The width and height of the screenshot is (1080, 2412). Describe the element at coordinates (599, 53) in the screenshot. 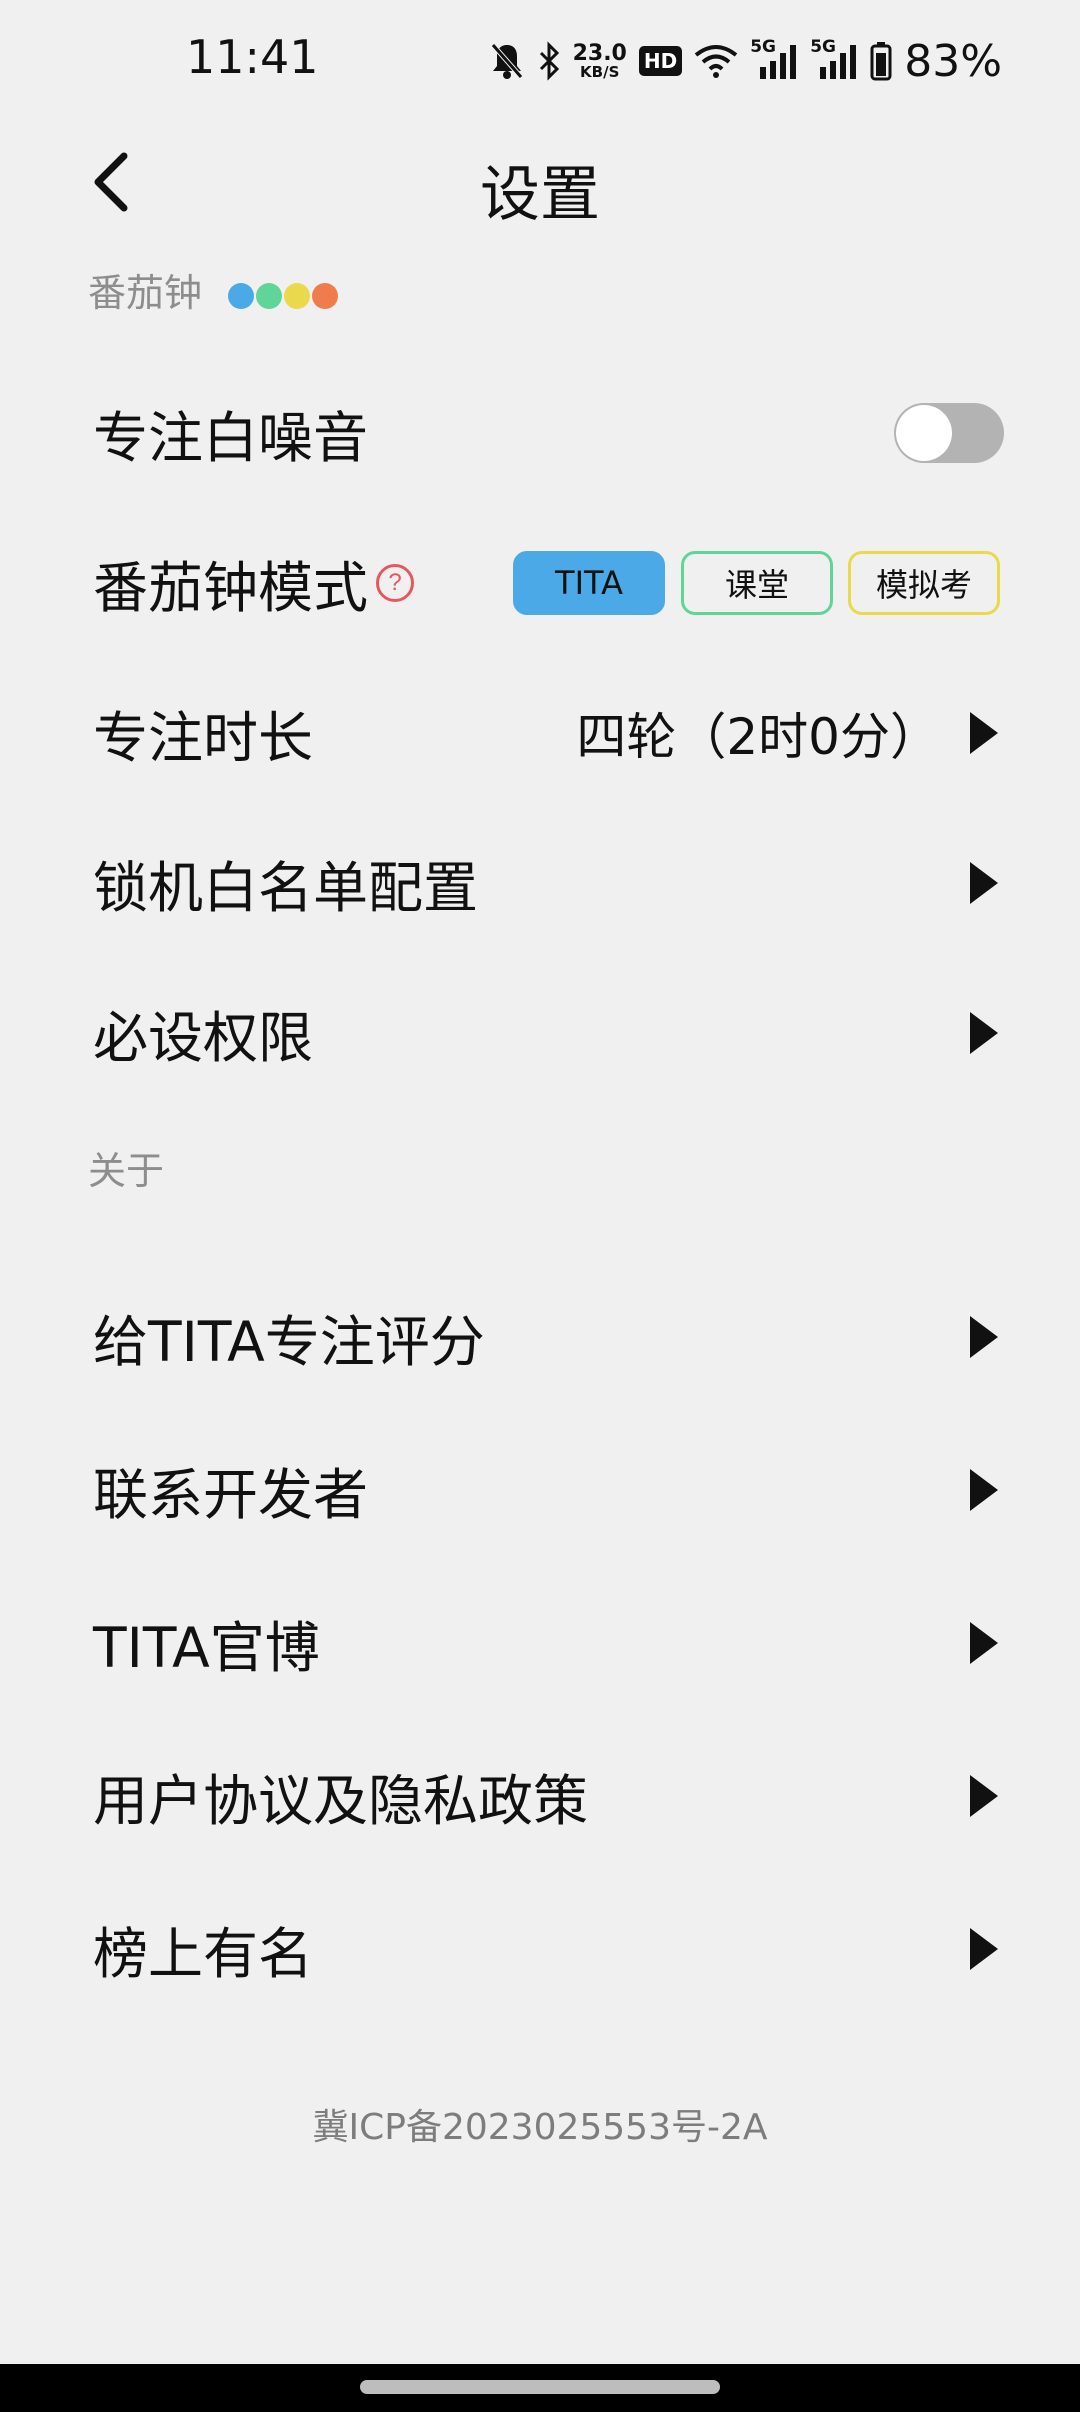

I see `network-speed-value: 23.0` at that location.